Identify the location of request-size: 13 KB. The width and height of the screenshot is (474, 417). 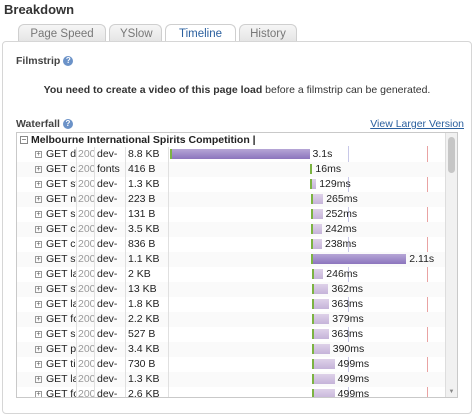
(148, 289).